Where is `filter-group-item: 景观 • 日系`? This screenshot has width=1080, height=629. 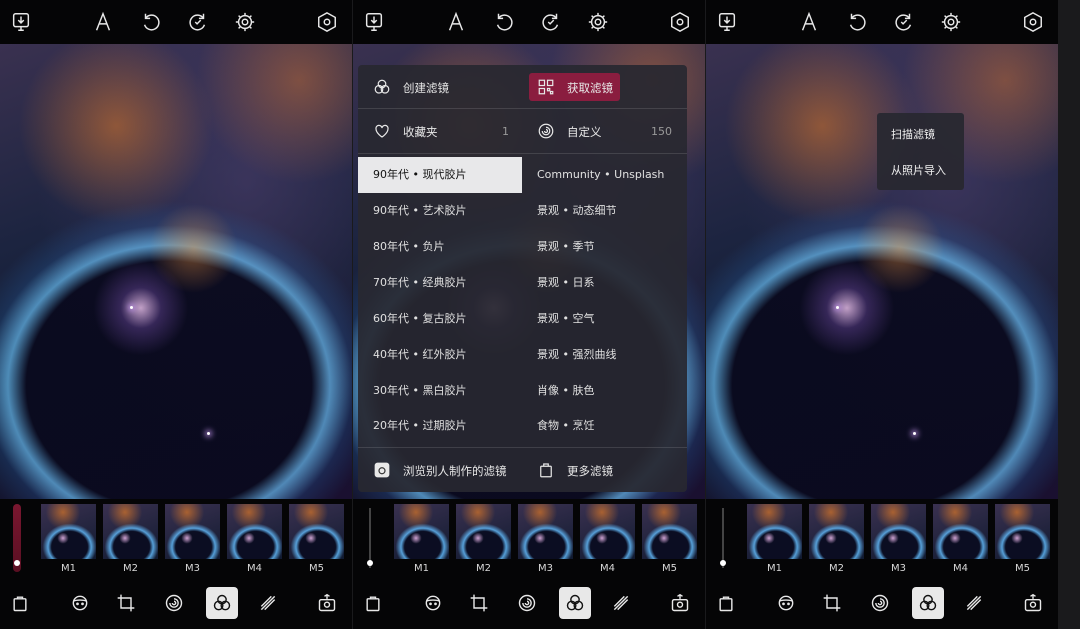
filter-group-item: 景观 • 日系 is located at coordinates (604, 283).